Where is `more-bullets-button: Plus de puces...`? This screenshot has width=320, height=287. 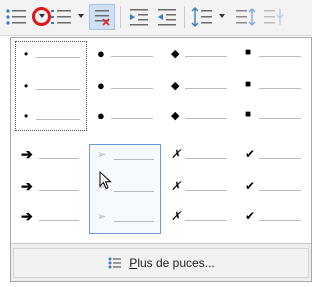
more-bullets-button: Plus de puces... is located at coordinates (161, 263).